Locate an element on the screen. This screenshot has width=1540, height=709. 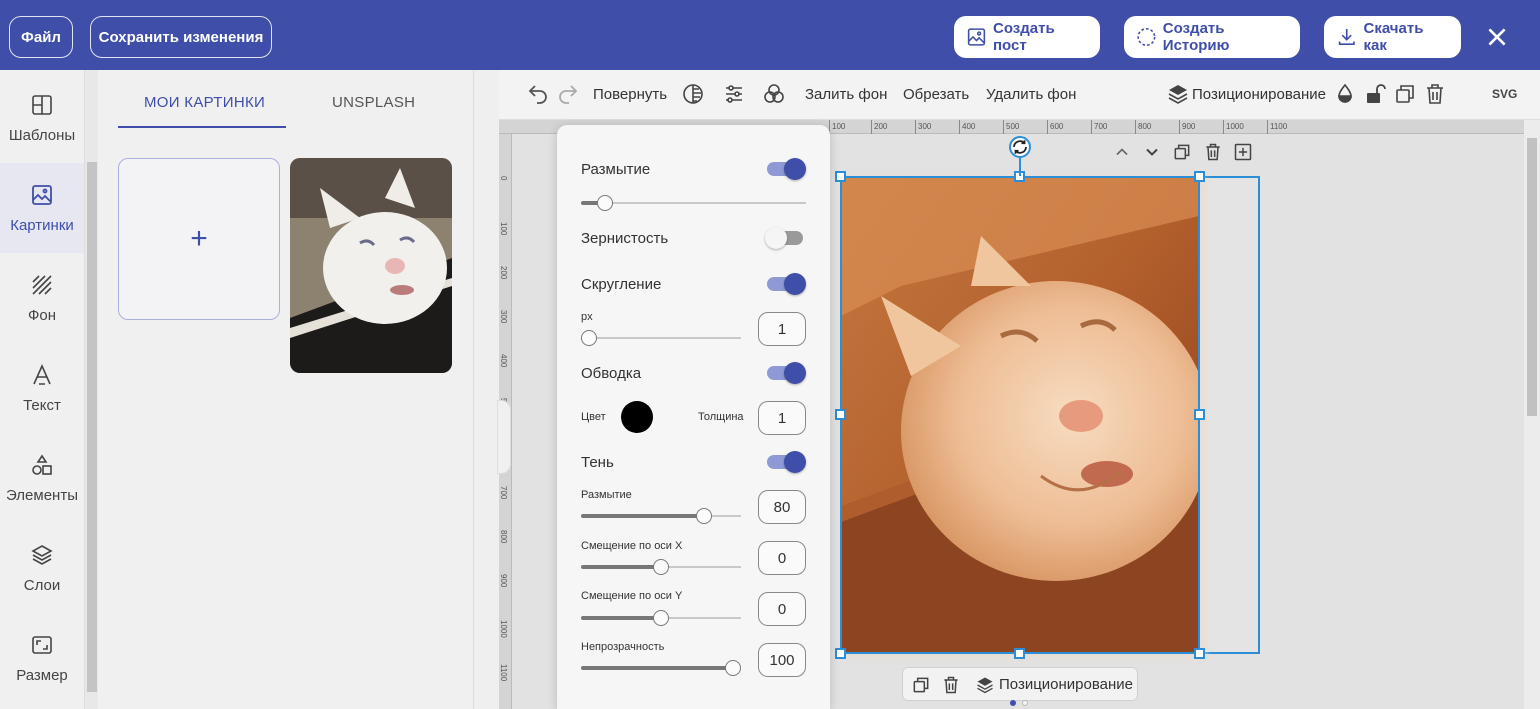
tab-unsplash: UNSPLASH is located at coordinates (373, 102).